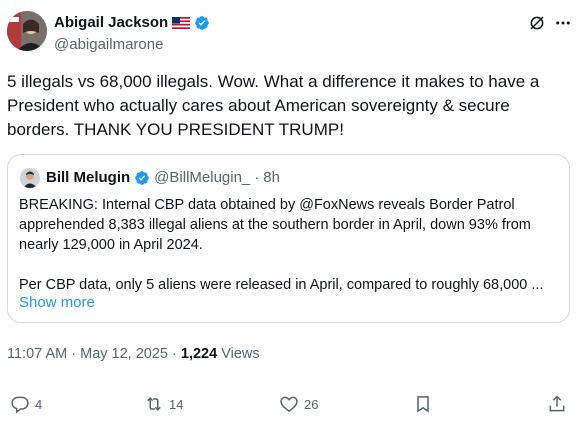 This screenshot has width=577, height=423. What do you see at coordinates (37, 354) in the screenshot?
I see `tweet-time: 11:07 AM` at bounding box center [37, 354].